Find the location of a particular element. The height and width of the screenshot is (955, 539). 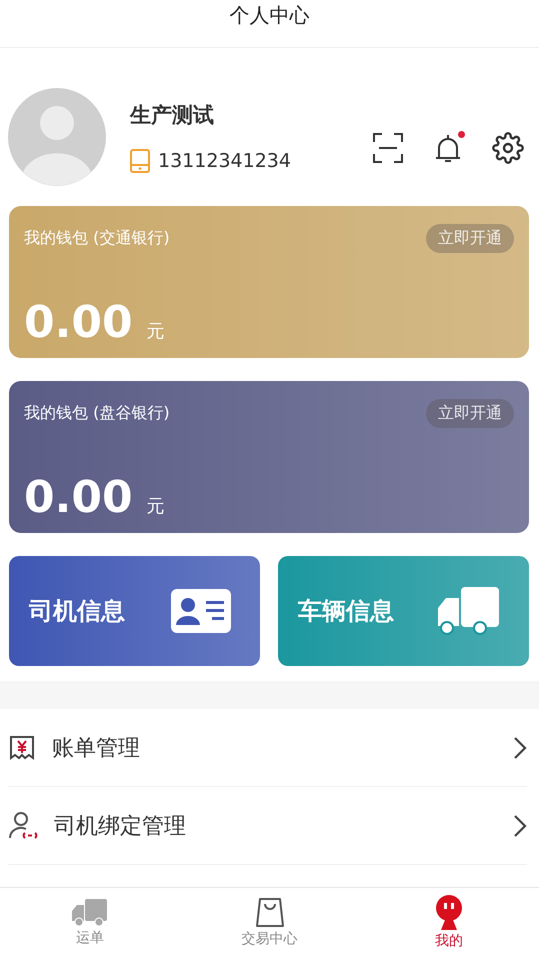

info-card: 司机信息 is located at coordinates (134, 611).